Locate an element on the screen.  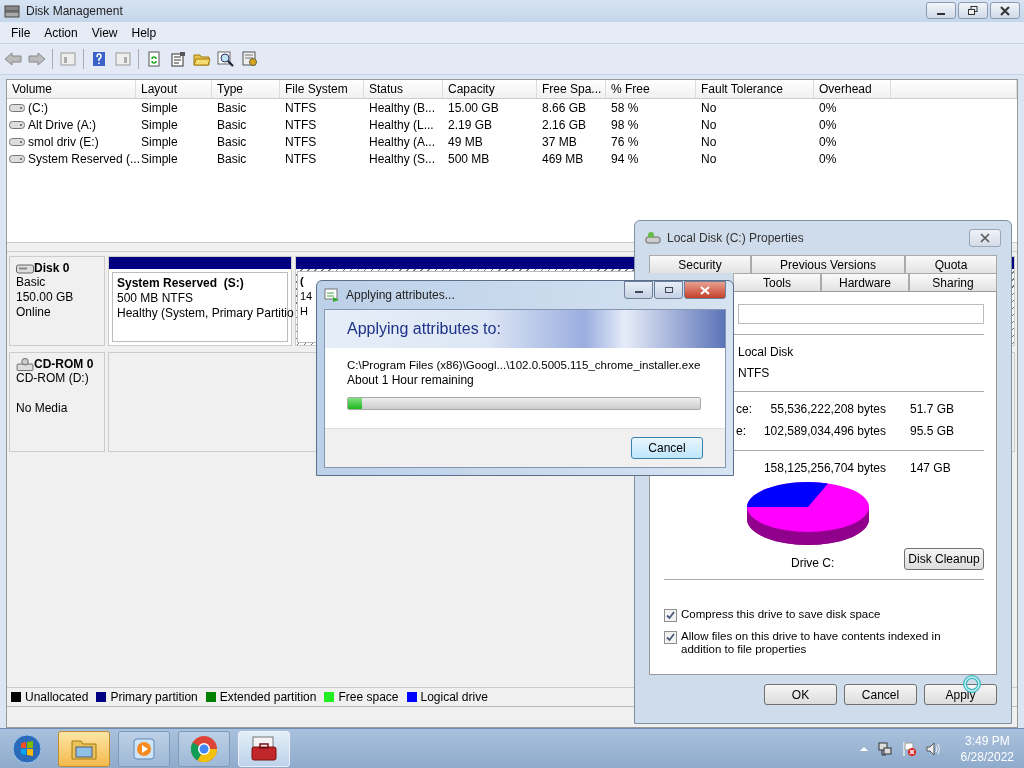
disk-drive-icon is located at coordinates (25, 268).